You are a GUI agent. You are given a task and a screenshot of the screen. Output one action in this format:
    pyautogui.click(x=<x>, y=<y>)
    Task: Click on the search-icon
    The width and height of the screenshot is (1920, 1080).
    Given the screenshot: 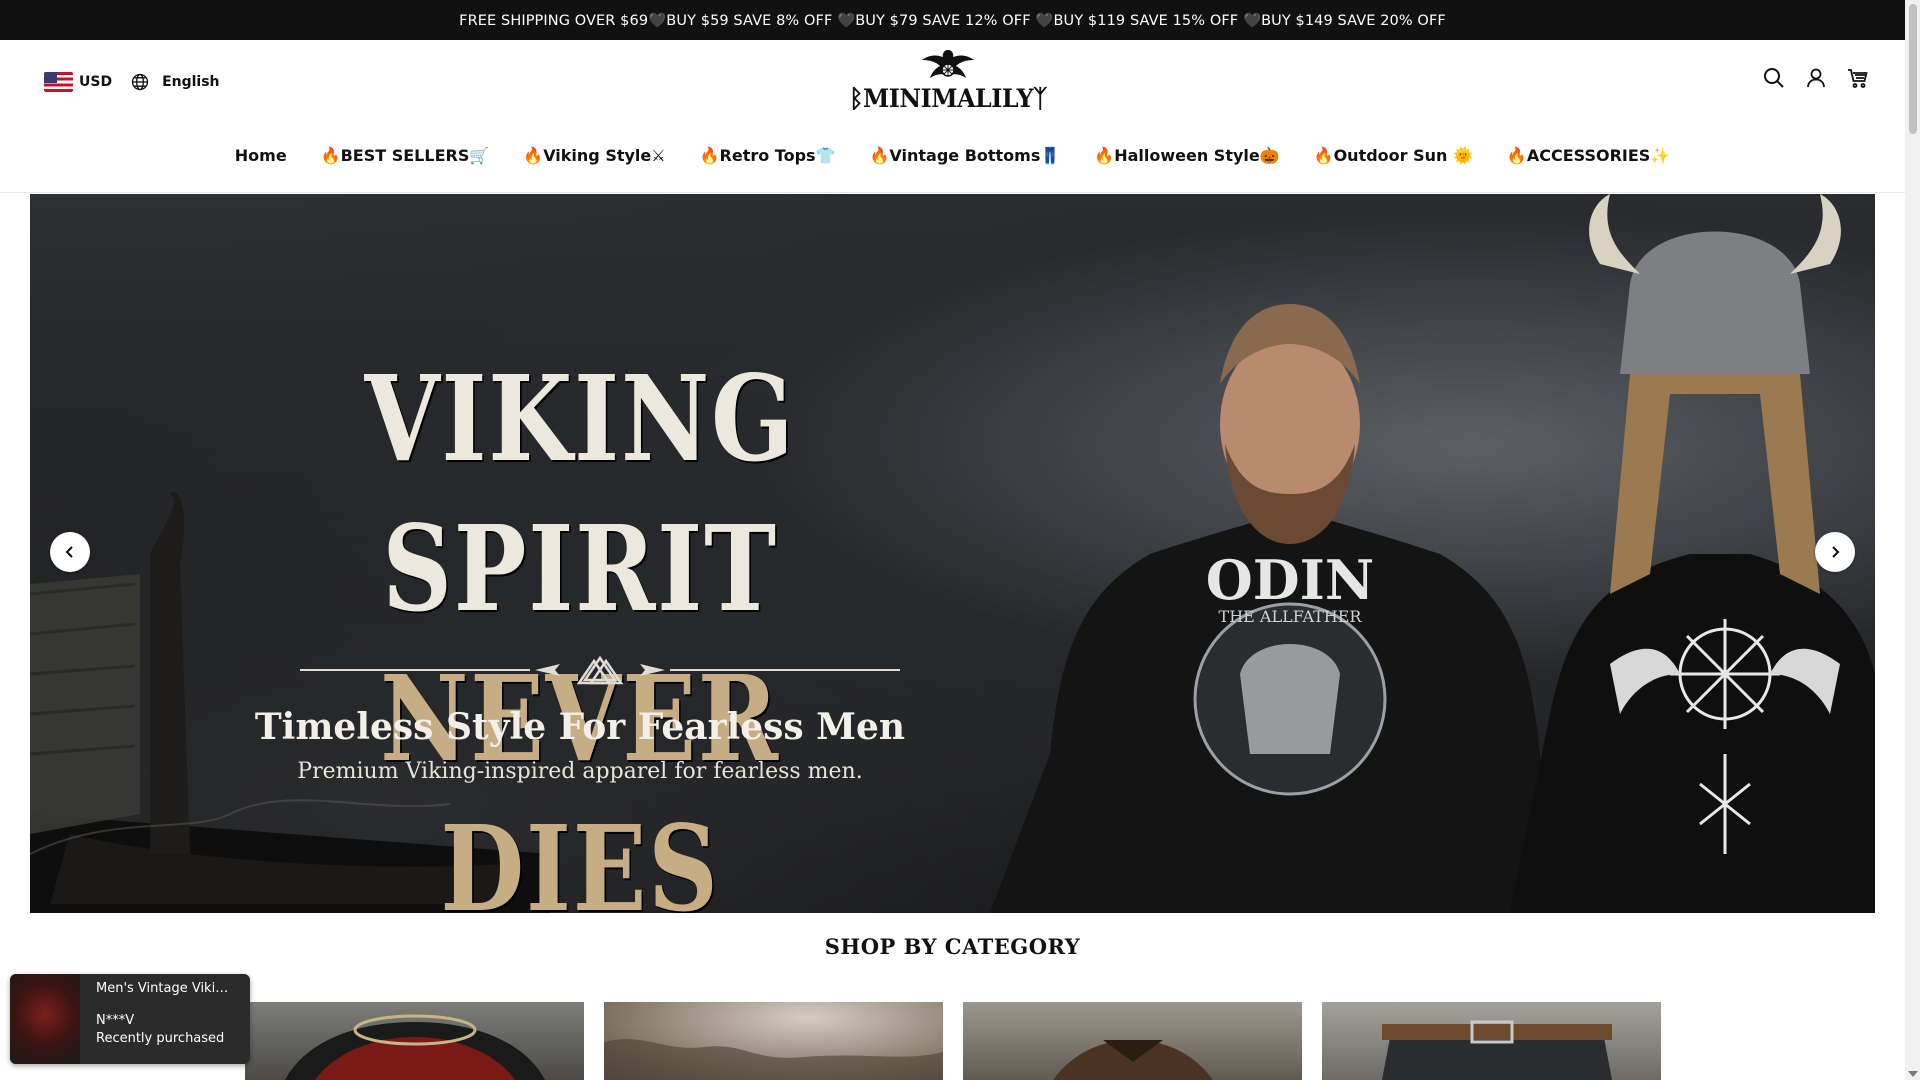 What is the action you would take?
    pyautogui.click(x=1774, y=78)
    